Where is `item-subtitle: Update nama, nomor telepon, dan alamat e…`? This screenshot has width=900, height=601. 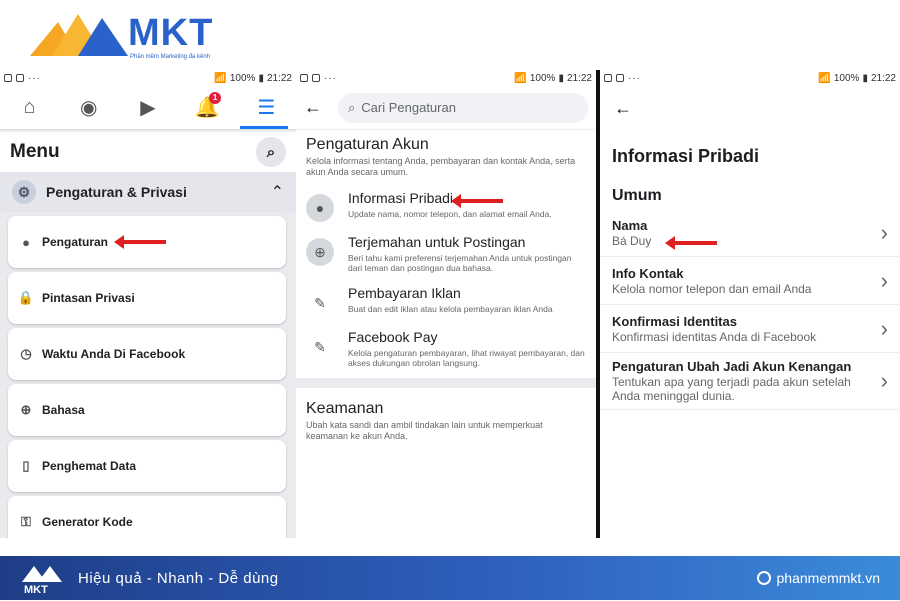
item-subtitle: Update nama, nomor telepon, dan alamat e… is located at coordinates (450, 214).